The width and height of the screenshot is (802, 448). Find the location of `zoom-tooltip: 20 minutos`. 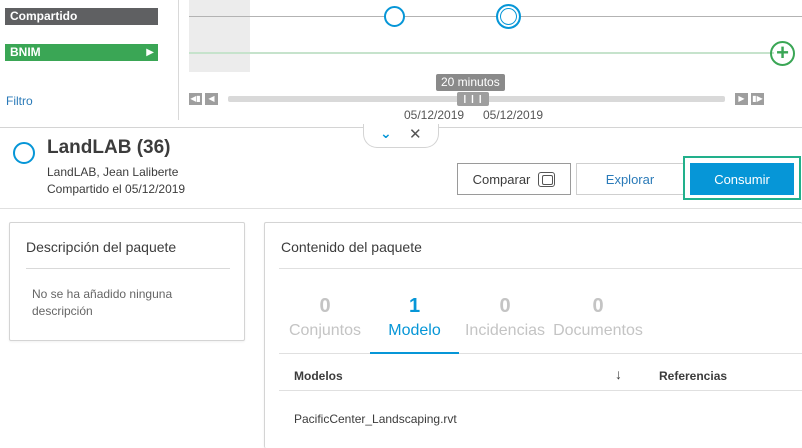

zoom-tooltip: 20 minutos is located at coordinates (470, 82).